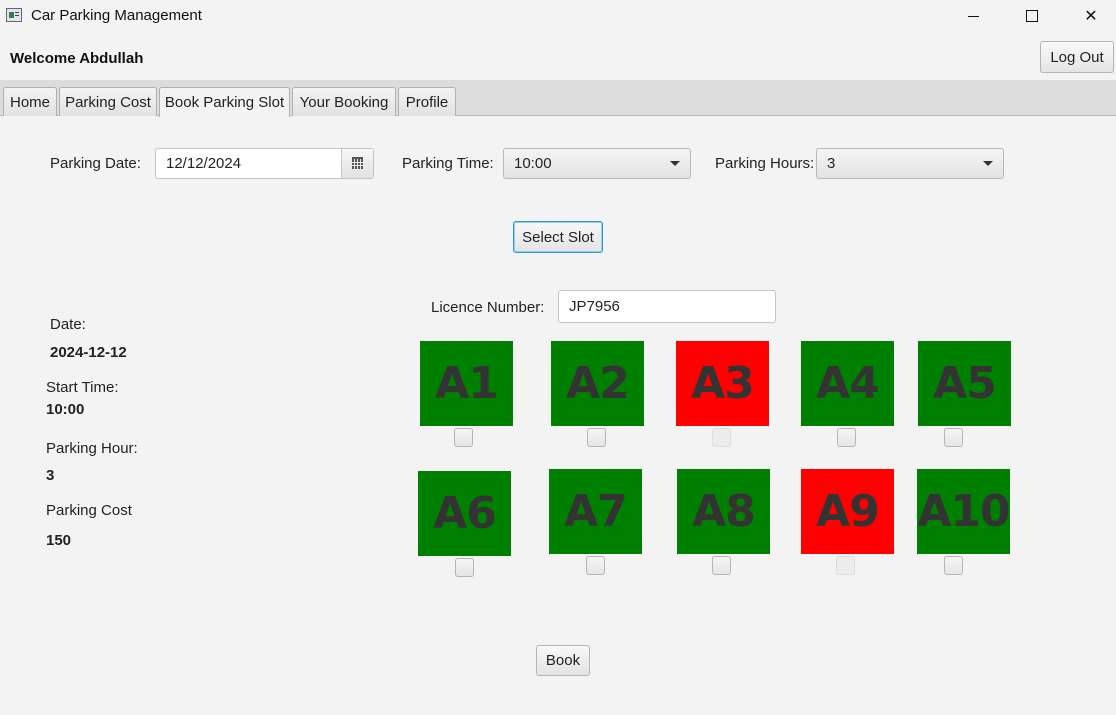 This screenshot has width=1116, height=715. Describe the element at coordinates (448, 163) in the screenshot. I see `parking-time-label: Parking Time:` at that location.